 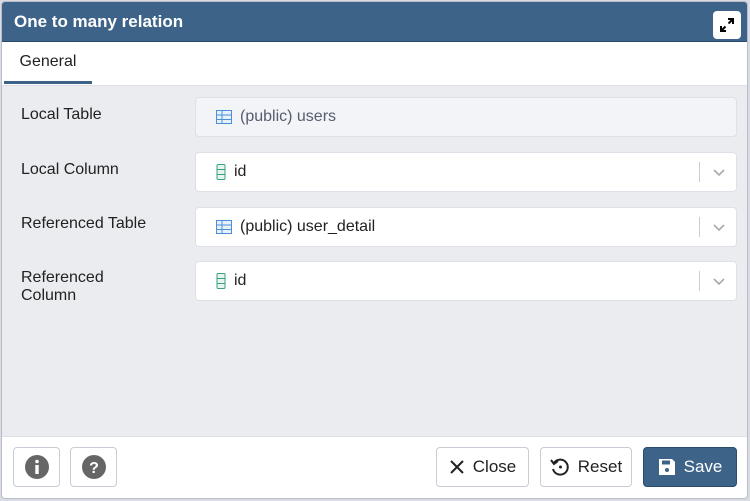 What do you see at coordinates (308, 226) in the screenshot?
I see `referenced-table-value: (public) user_detail` at bounding box center [308, 226].